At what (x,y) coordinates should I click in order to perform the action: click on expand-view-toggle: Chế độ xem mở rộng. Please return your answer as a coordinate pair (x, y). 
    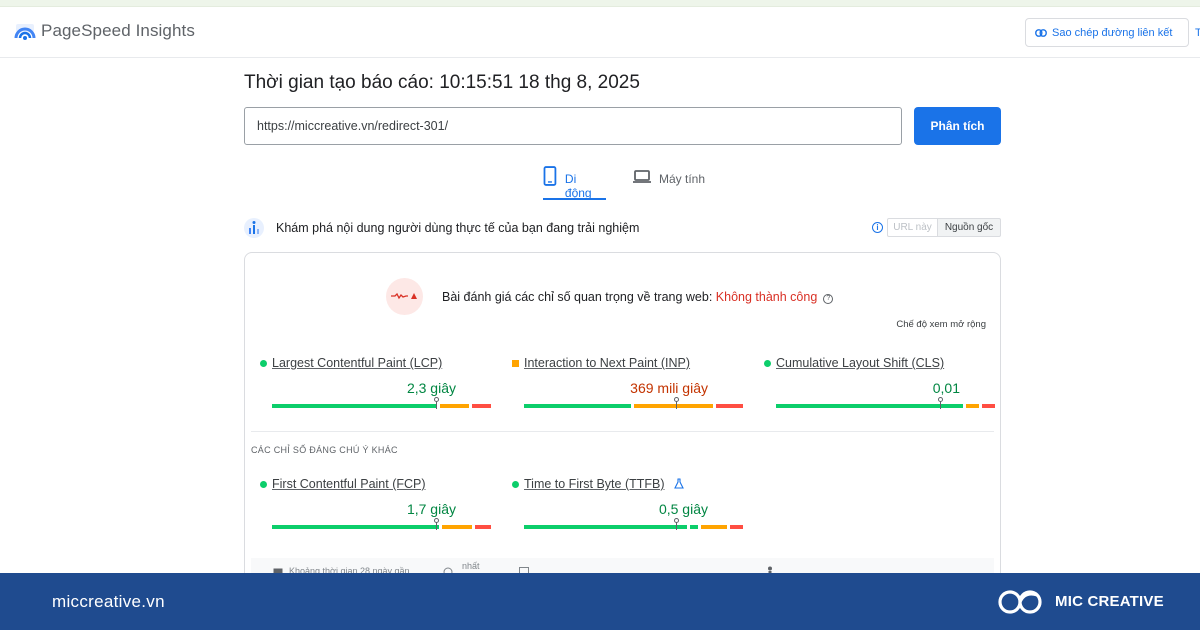
    Looking at the image, I should click on (941, 324).